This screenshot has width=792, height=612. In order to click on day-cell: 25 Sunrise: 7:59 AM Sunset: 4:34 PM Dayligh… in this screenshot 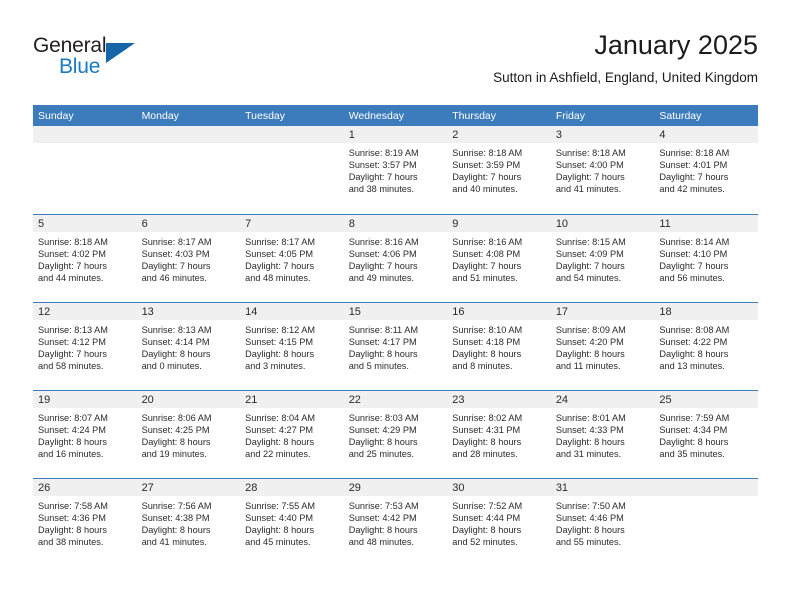, I will do `click(706, 434)`.